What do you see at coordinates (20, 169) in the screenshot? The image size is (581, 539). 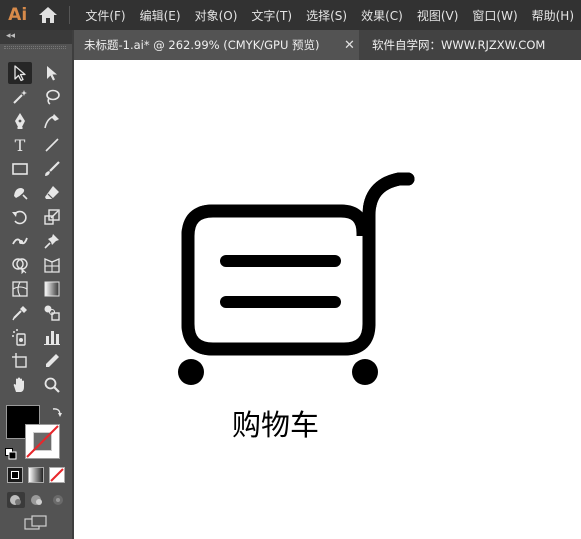 I see `rectangle-tool-icon` at bounding box center [20, 169].